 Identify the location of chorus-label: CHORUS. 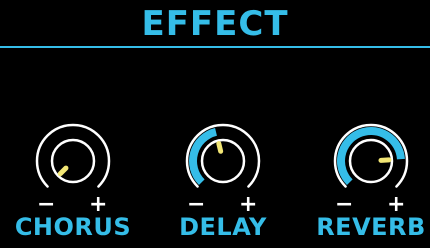
(73, 227).